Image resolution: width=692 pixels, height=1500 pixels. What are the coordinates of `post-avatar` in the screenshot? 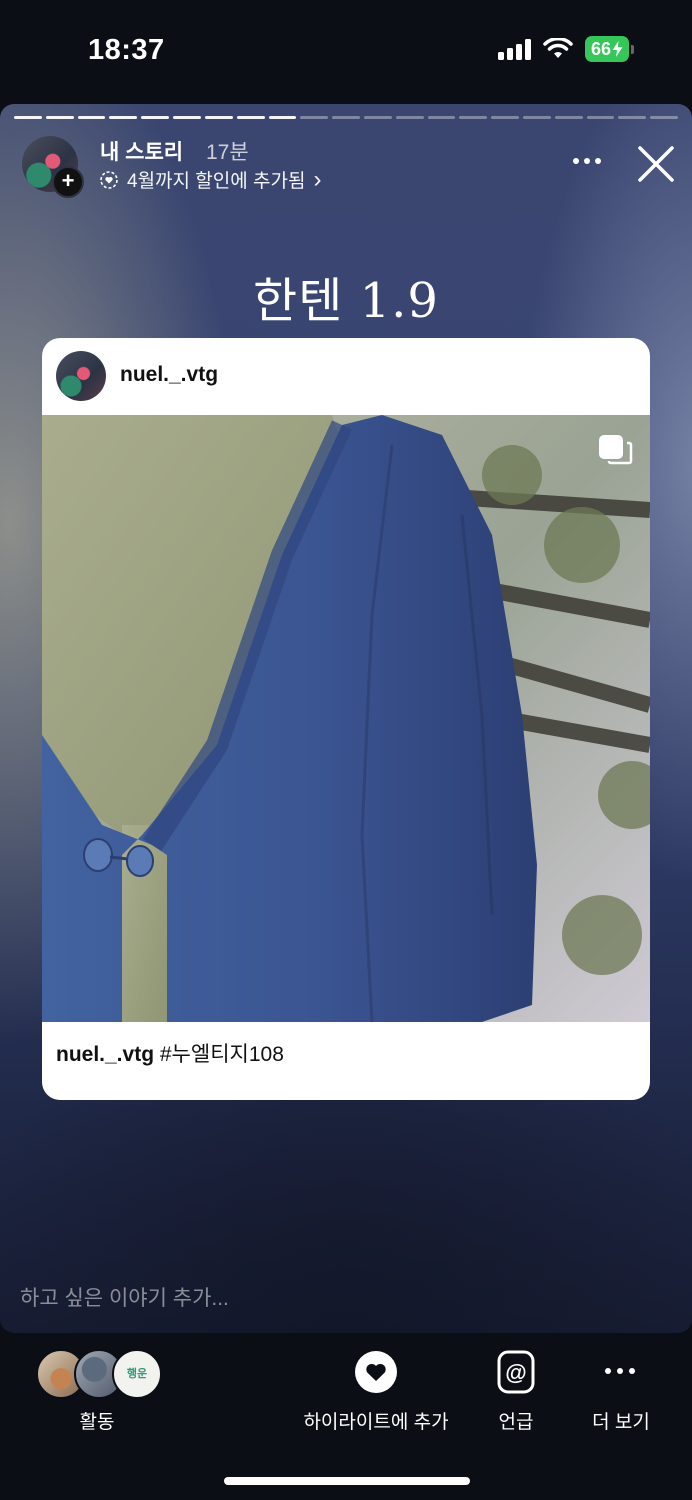 It's located at (81, 376).